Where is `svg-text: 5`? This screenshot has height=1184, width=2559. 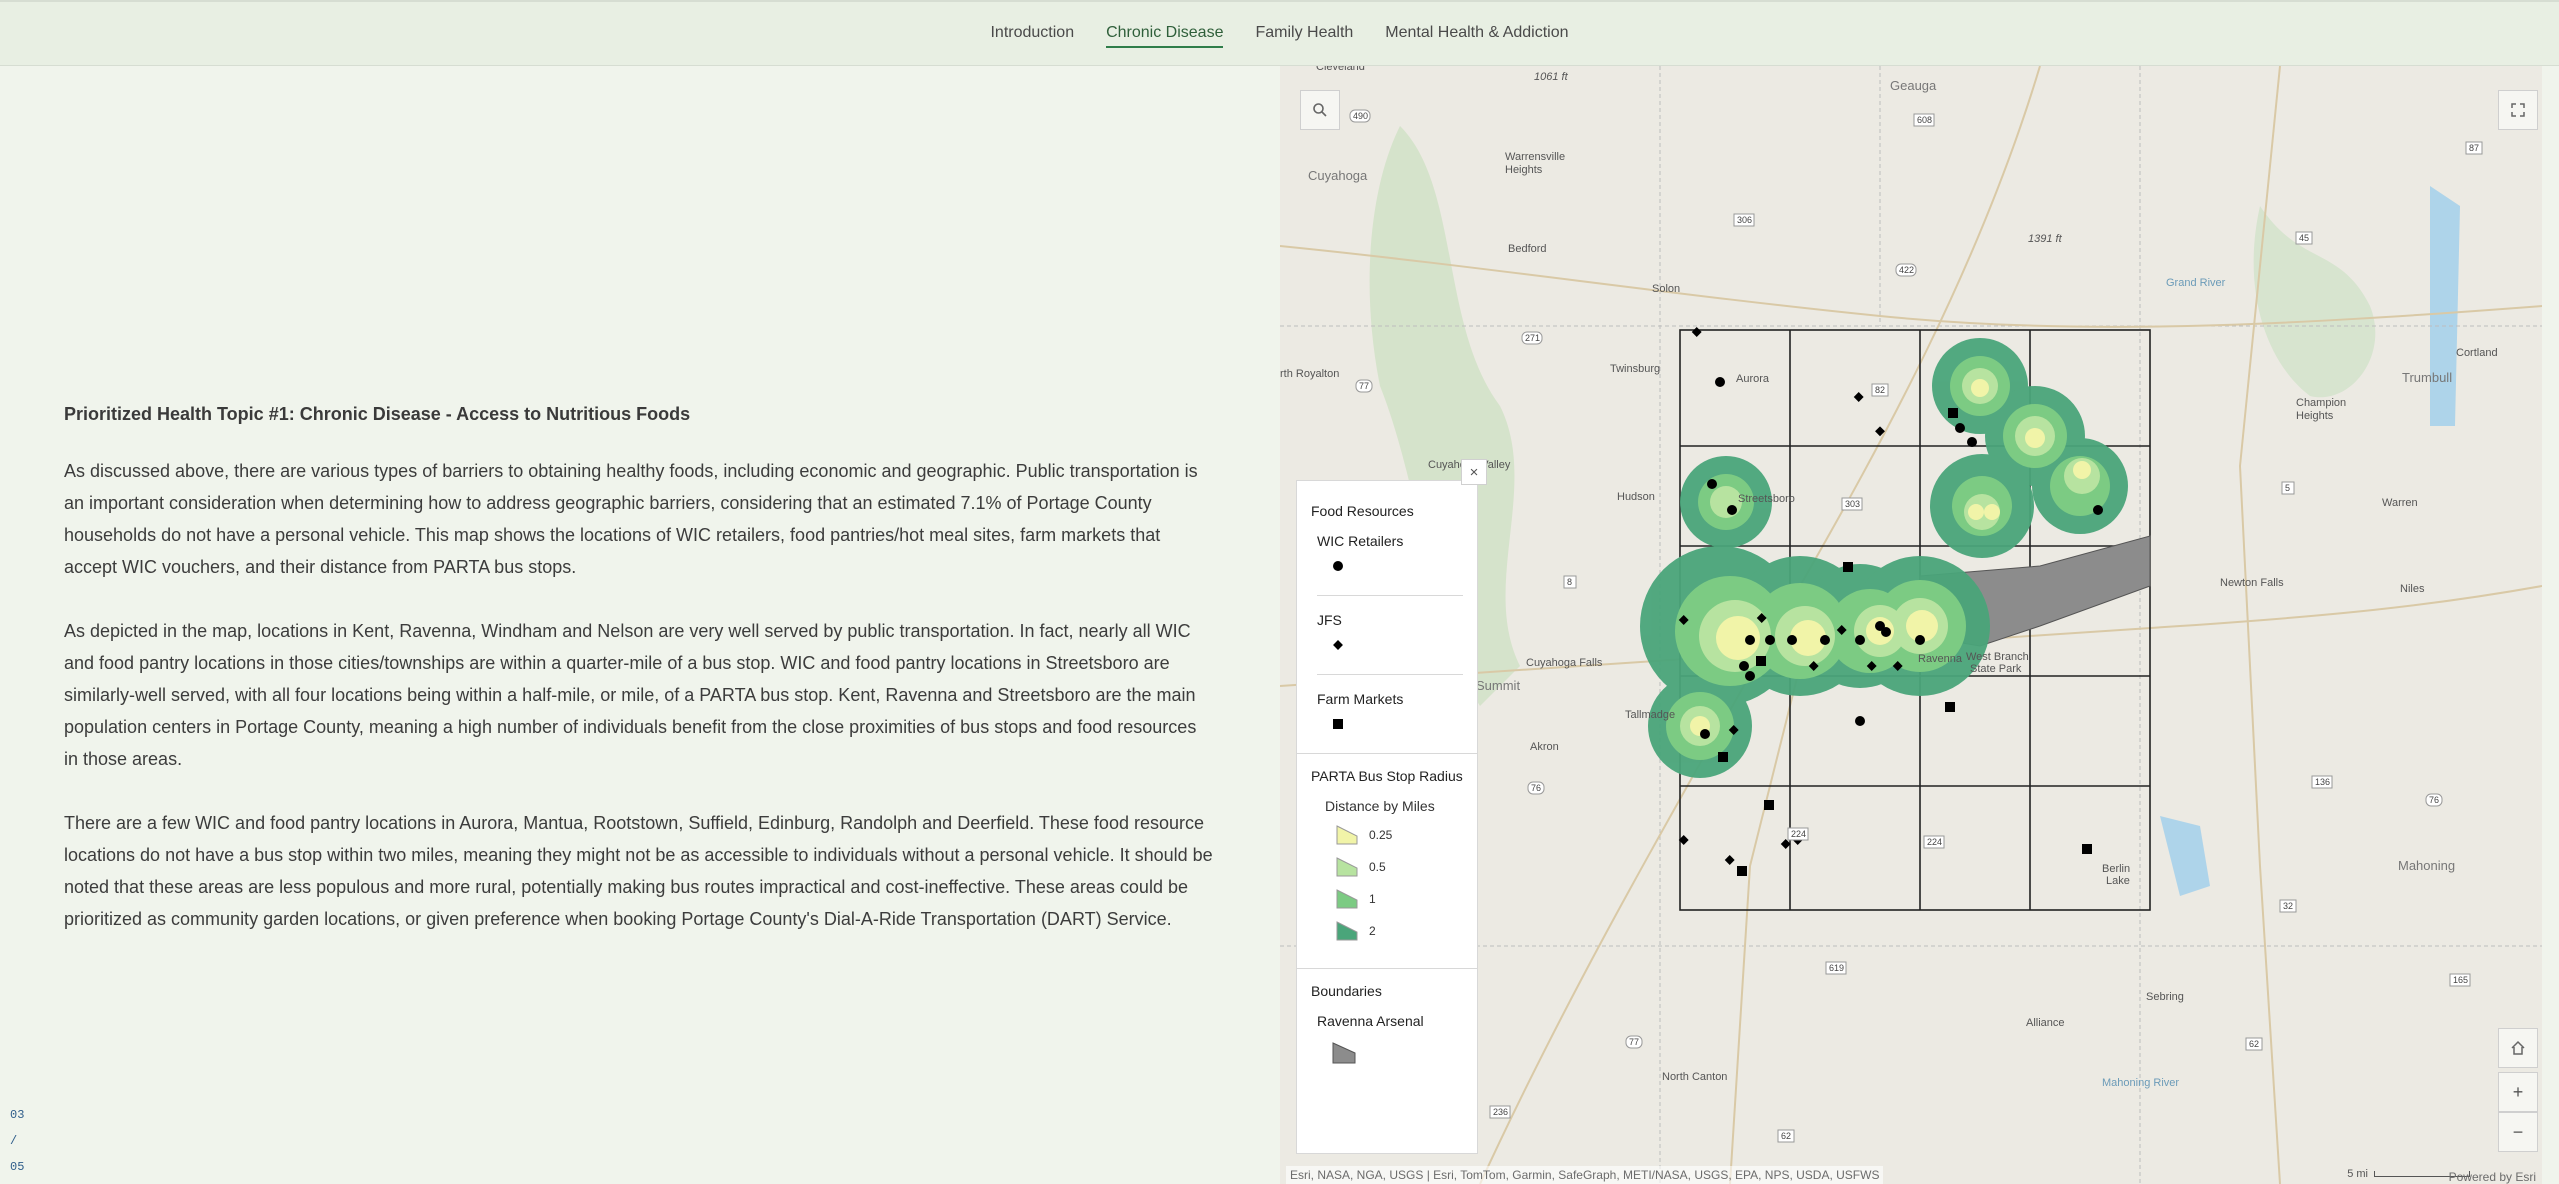 svg-text: 5 is located at coordinates (2287, 488).